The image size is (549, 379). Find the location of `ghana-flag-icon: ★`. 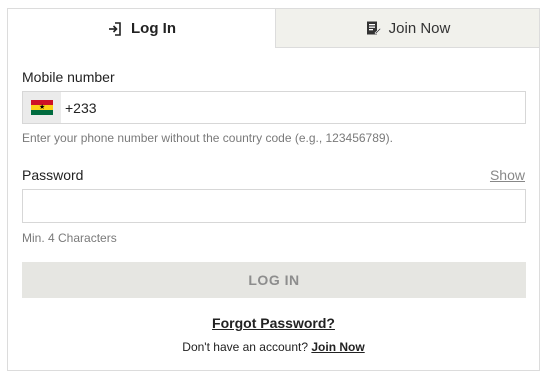

ghana-flag-icon: ★ is located at coordinates (42, 107).